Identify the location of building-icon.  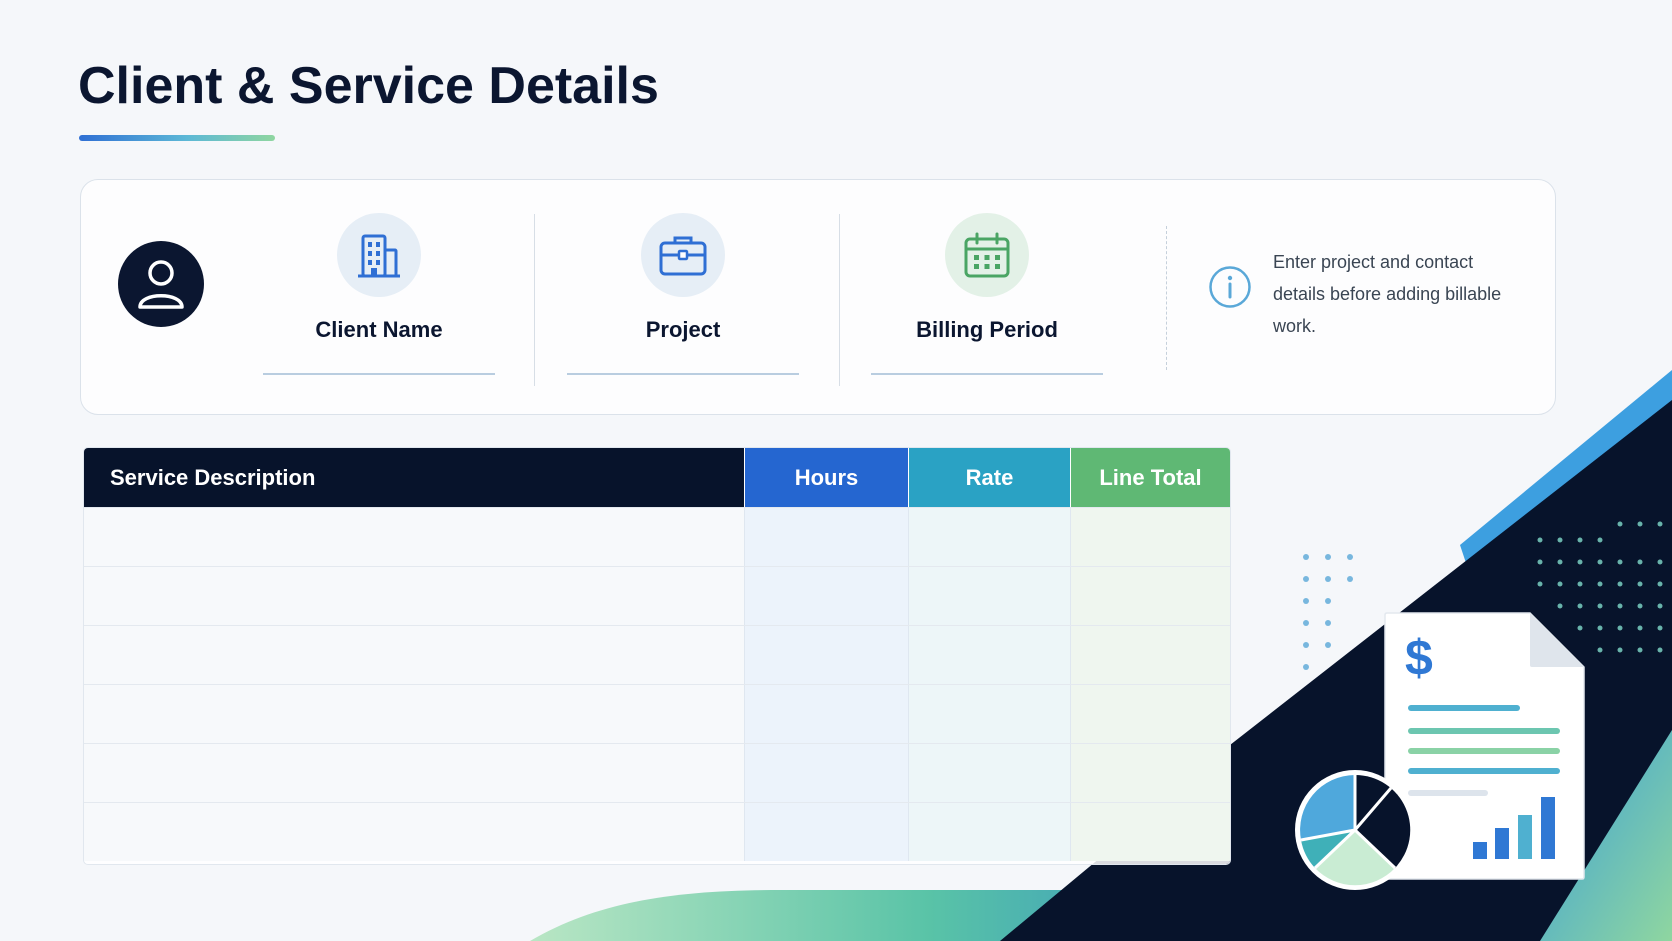
(379, 255).